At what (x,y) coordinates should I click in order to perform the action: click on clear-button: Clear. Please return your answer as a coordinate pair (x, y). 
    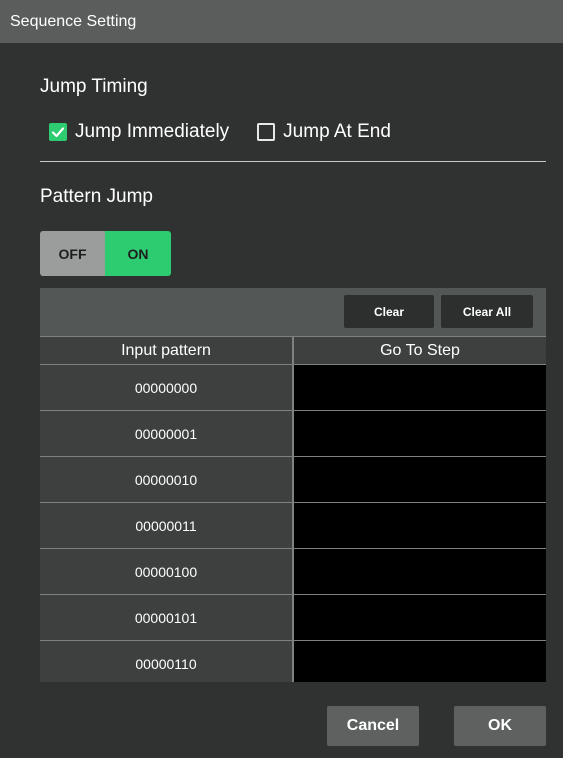
    Looking at the image, I should click on (389, 311).